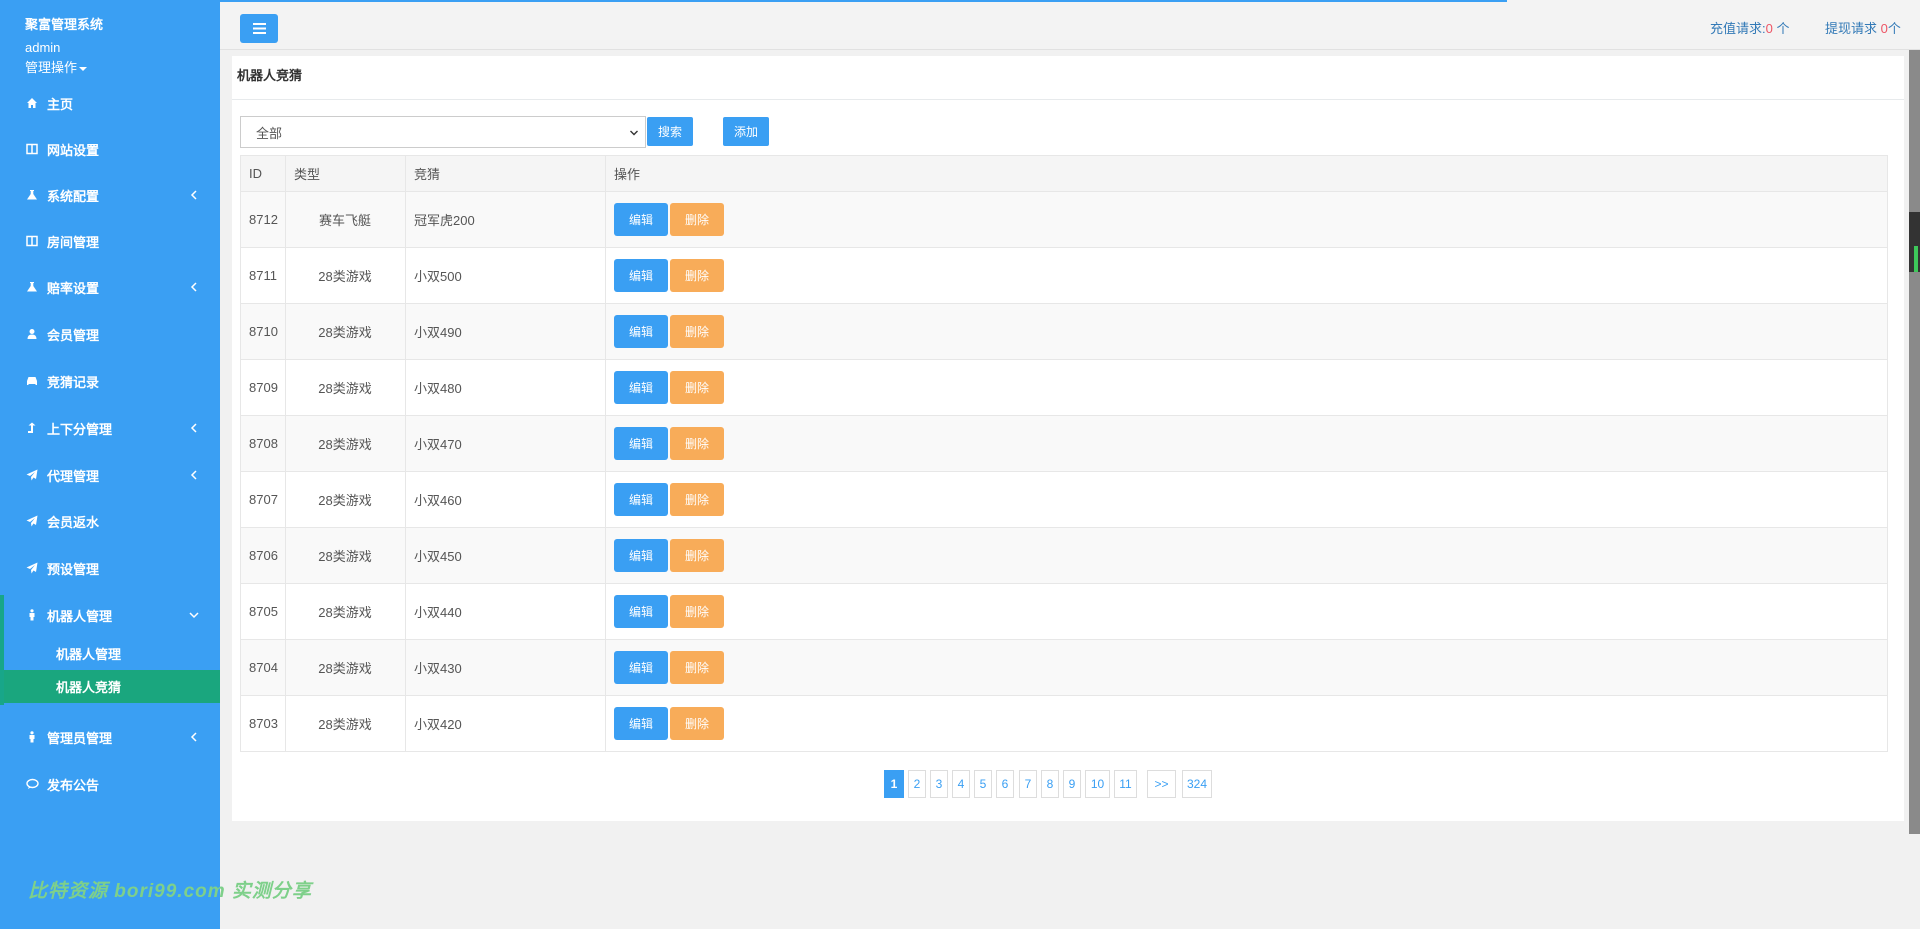  What do you see at coordinates (1125, 784) in the screenshot?
I see `pagination-page: 11` at bounding box center [1125, 784].